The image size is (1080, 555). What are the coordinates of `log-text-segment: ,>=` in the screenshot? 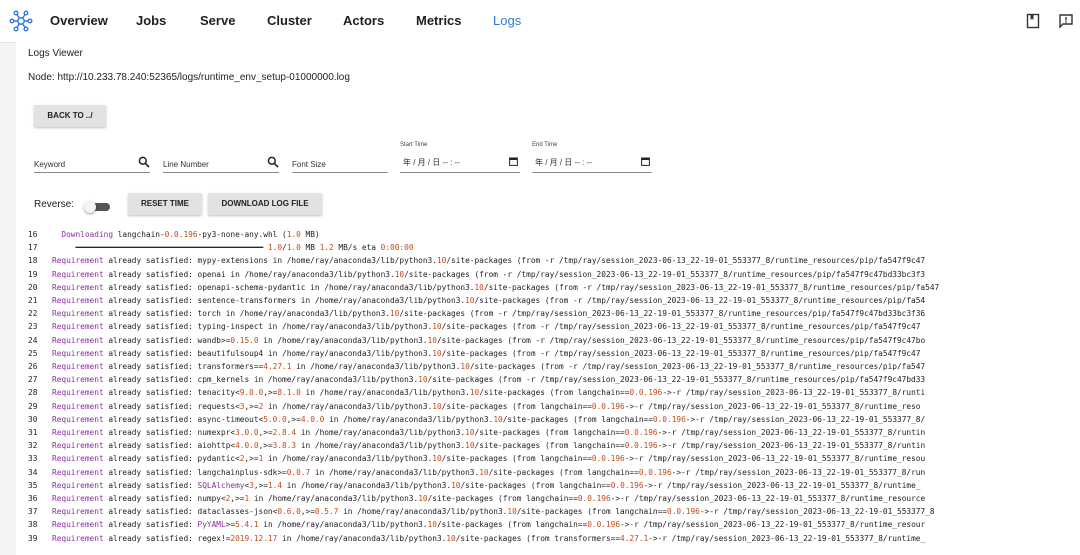 It's located at (265, 432).